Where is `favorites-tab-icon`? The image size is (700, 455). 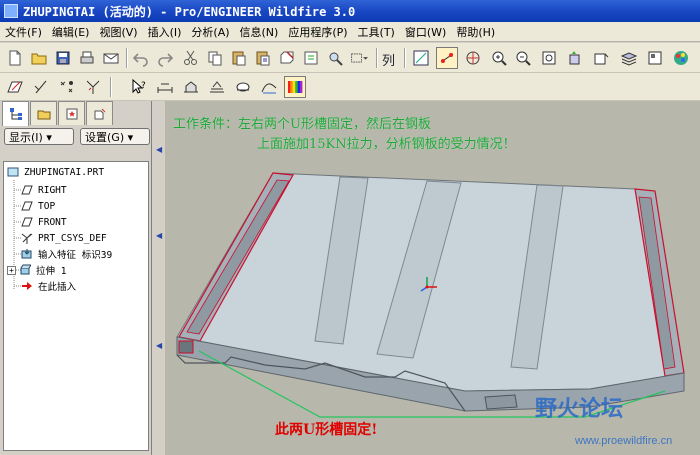 favorites-tab-icon is located at coordinates (71, 113).